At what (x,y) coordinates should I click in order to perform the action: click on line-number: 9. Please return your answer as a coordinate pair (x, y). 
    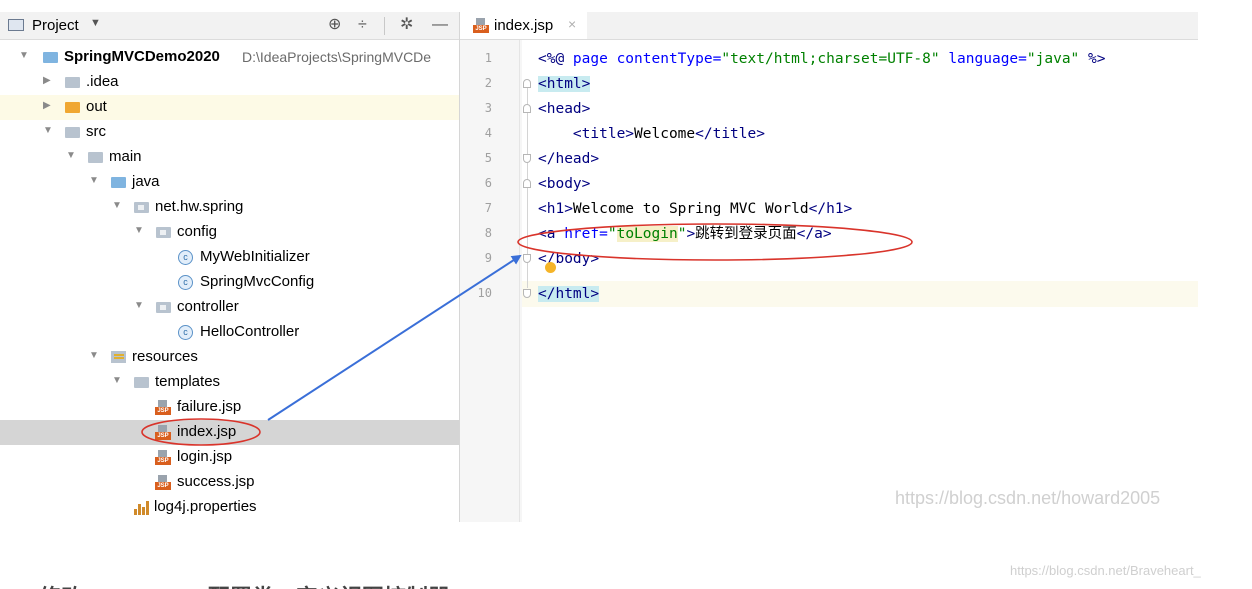
    Looking at the image, I should click on (488, 258).